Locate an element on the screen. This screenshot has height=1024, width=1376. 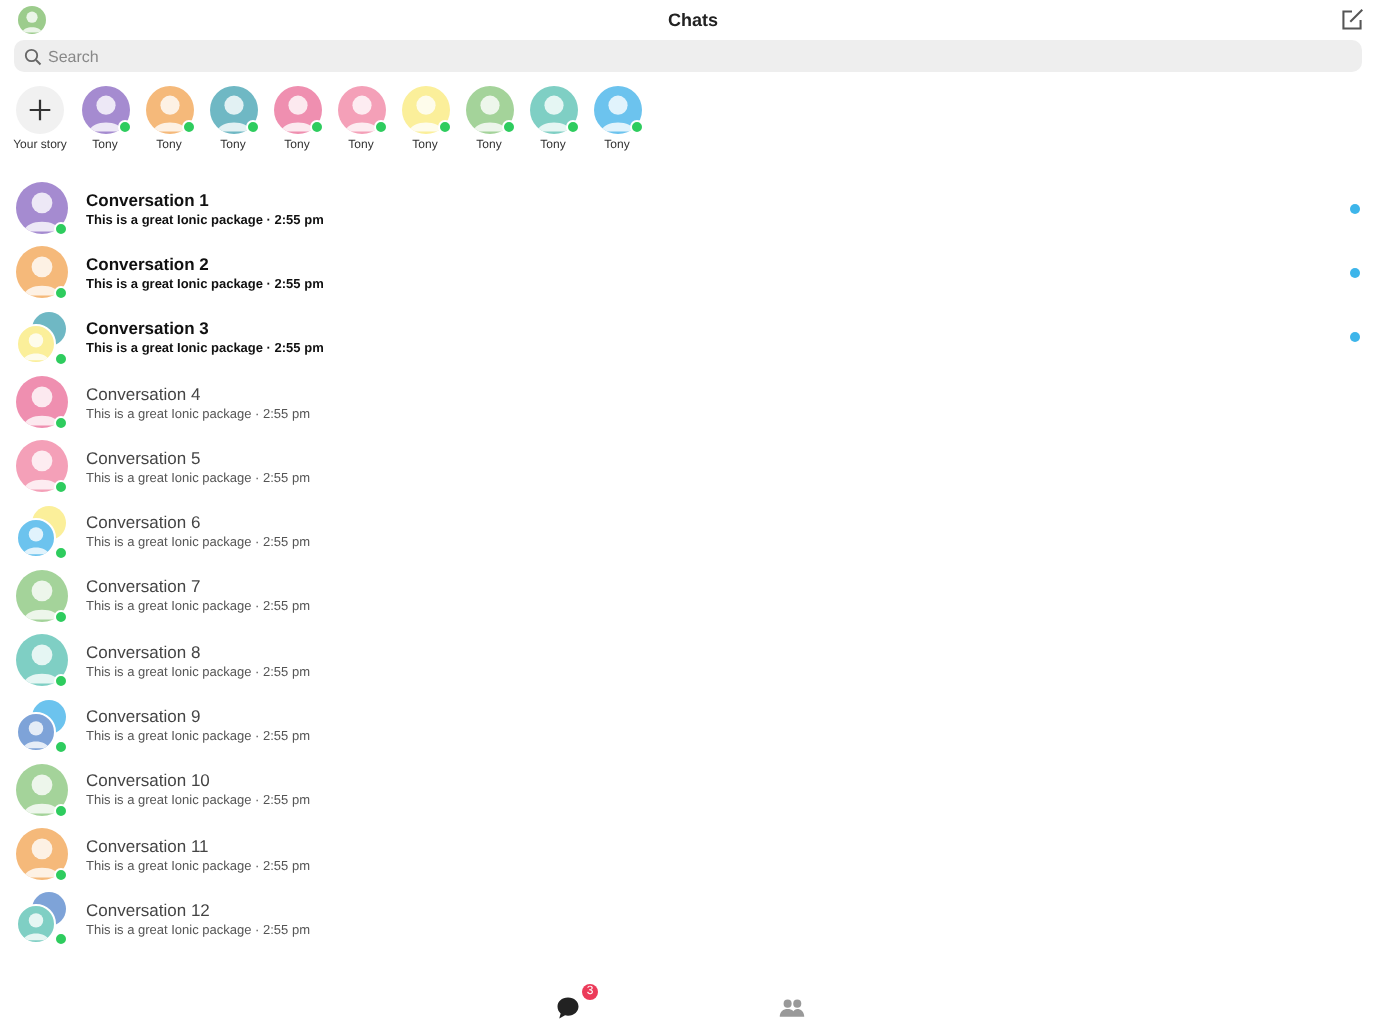
profile-avatar is located at coordinates (32, 20).